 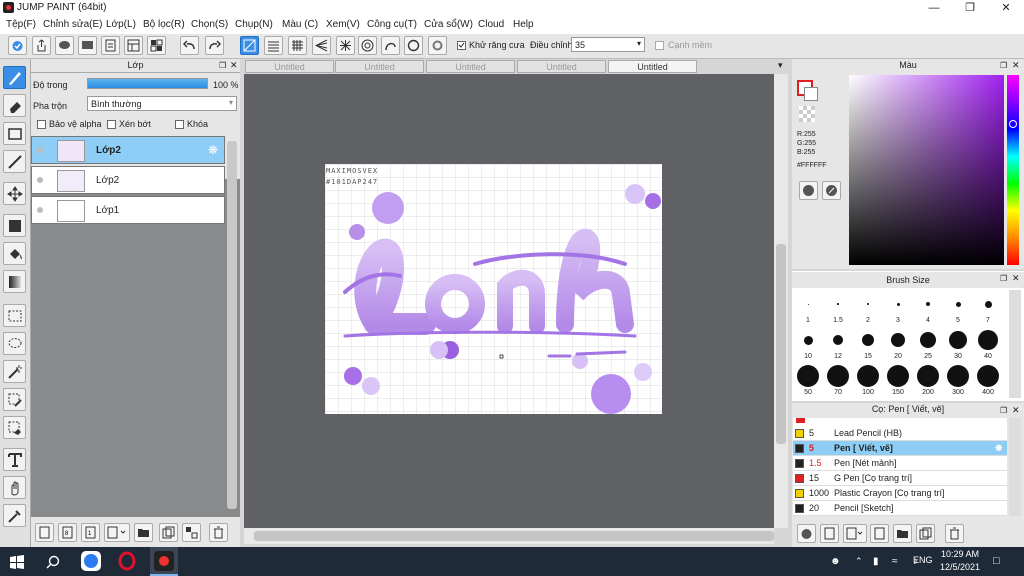 What do you see at coordinates (14, 399) in the screenshot?
I see `select-pen-tool` at bounding box center [14, 399].